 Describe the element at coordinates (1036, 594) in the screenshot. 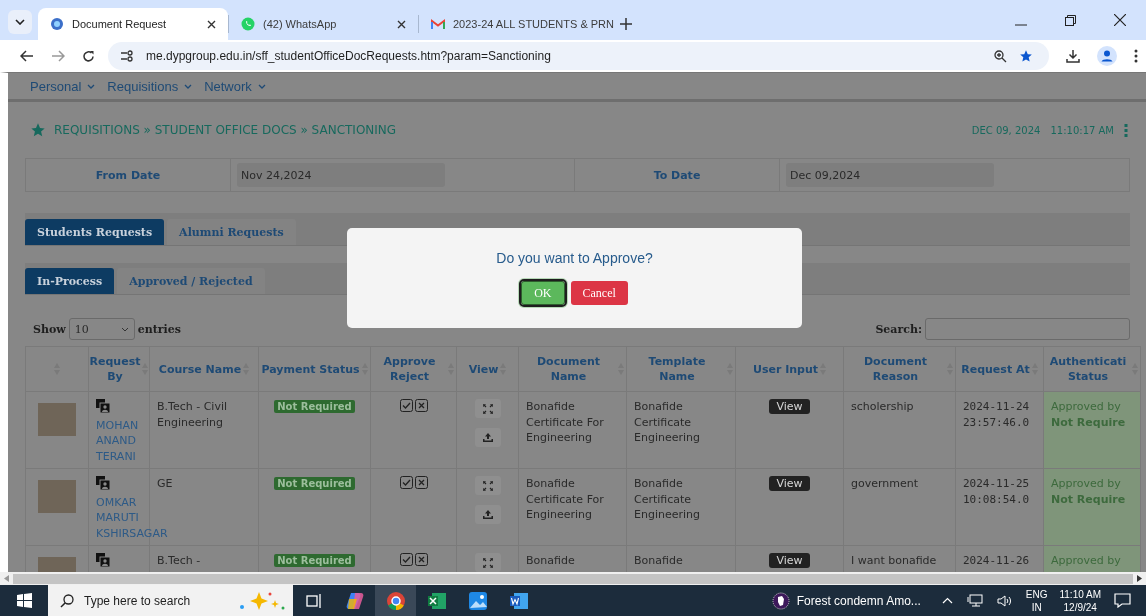

I see `language-indicator: ENG` at that location.